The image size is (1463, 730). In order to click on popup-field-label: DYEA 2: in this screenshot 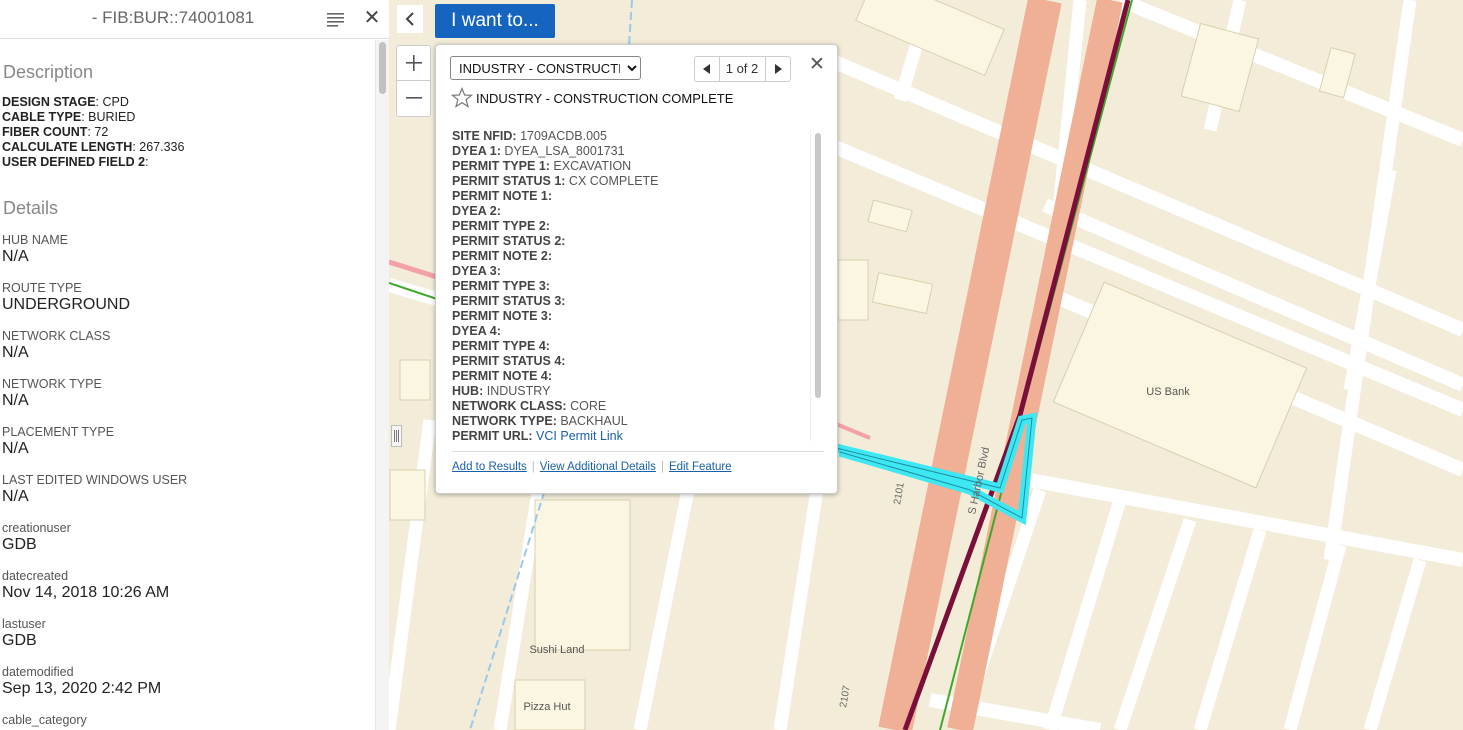, I will do `click(476, 211)`.